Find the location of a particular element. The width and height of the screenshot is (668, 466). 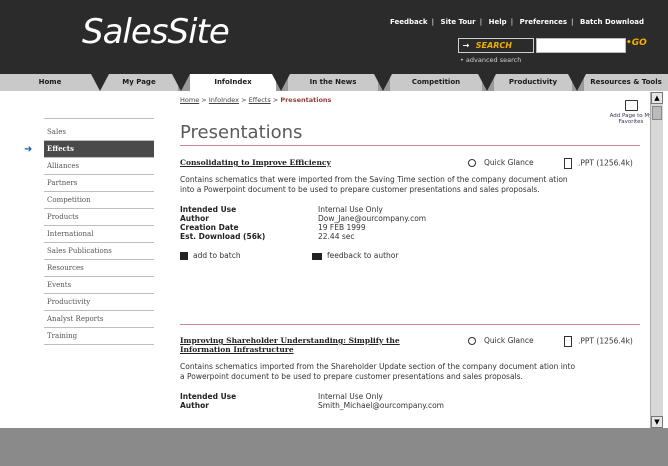

go-button: •GO is located at coordinates (636, 43).